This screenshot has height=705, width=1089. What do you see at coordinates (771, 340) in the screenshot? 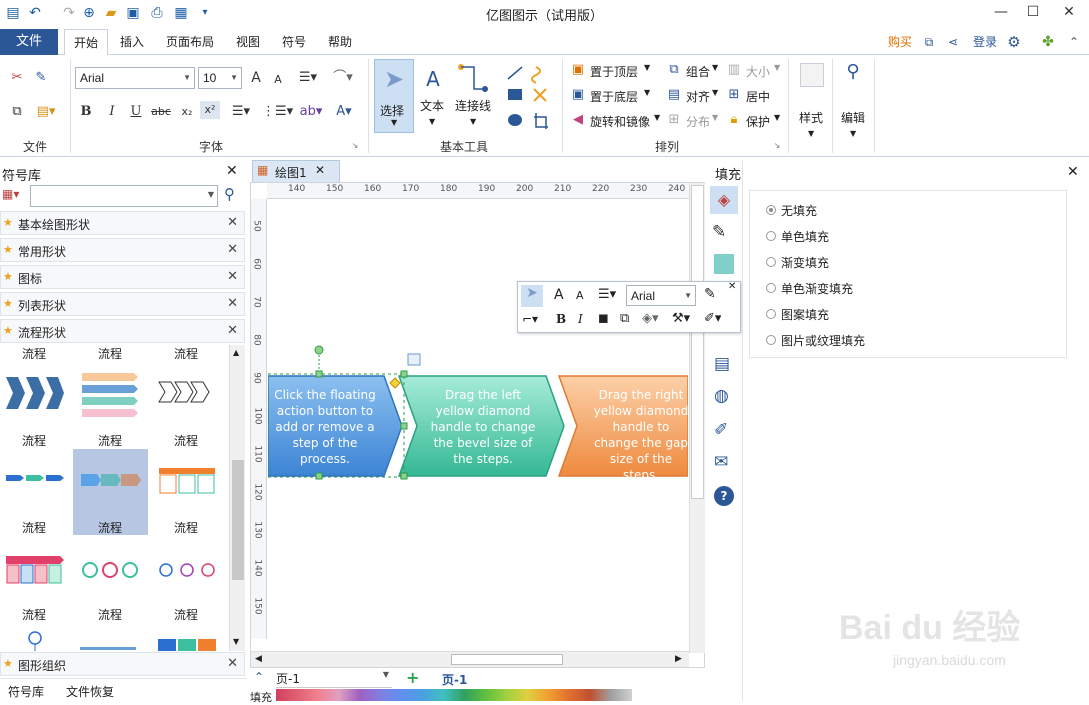
I see `radio-texture-fill` at bounding box center [771, 340].